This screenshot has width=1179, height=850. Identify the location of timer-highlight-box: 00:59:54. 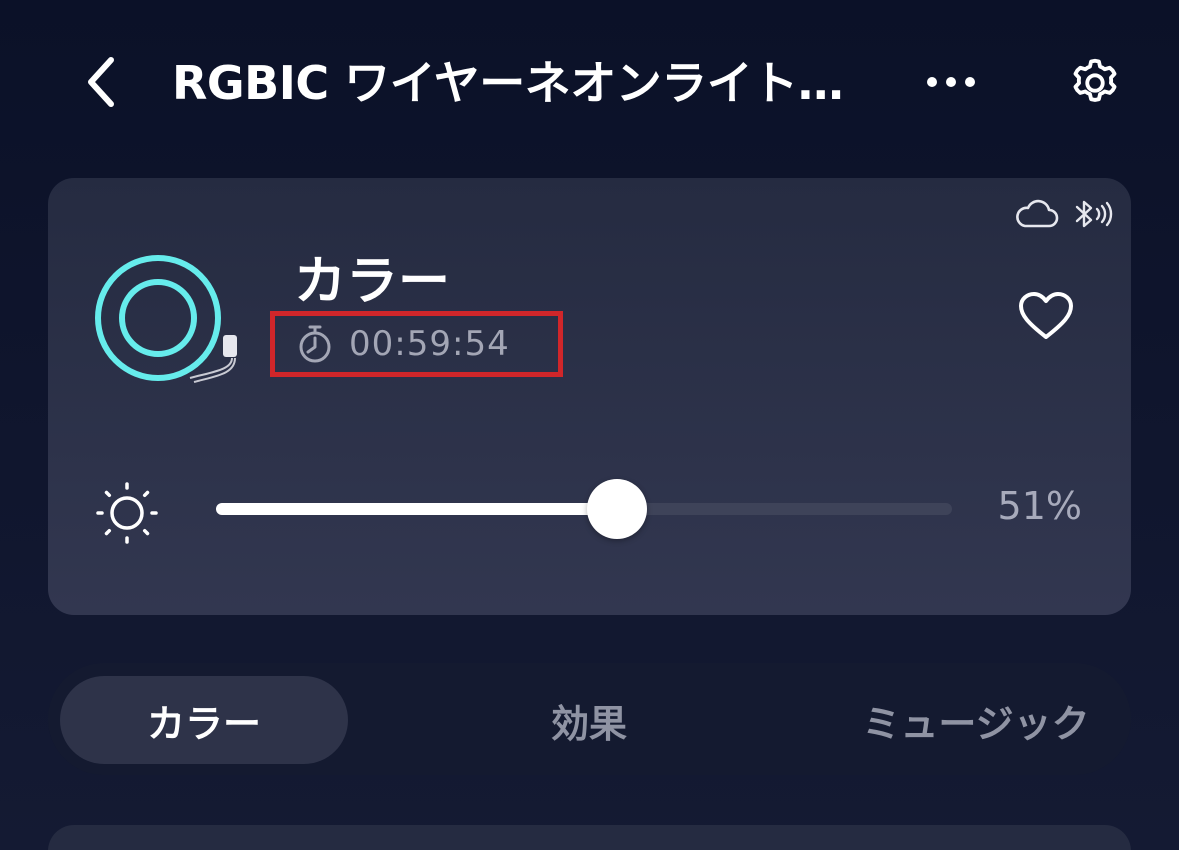
(416, 344).